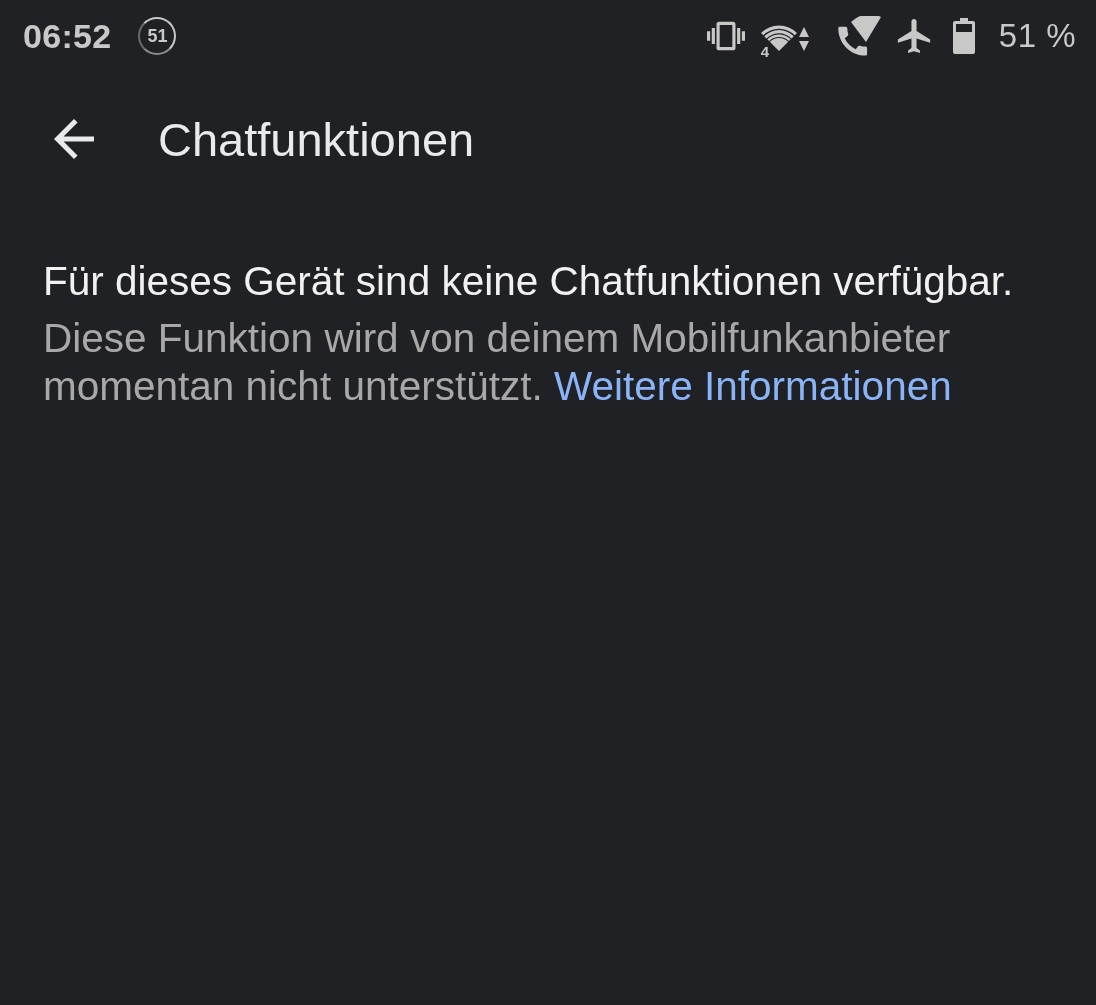  What do you see at coordinates (725, 36) in the screenshot?
I see `vibrate-icon` at bounding box center [725, 36].